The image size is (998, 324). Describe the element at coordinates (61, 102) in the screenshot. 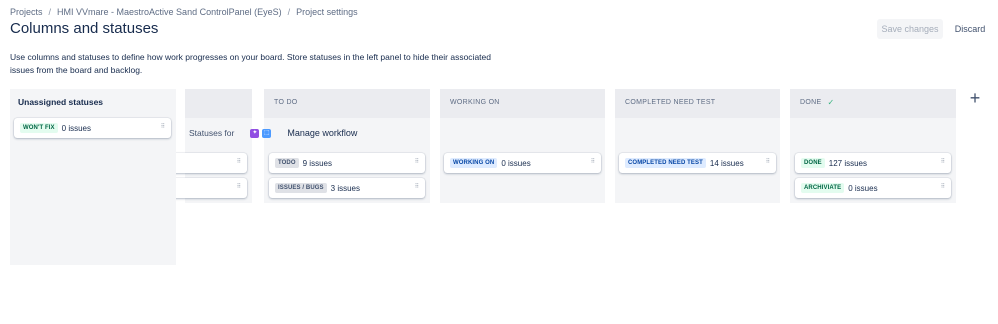

I see `unassigned-statuses-title: Unassigned statuses` at that location.